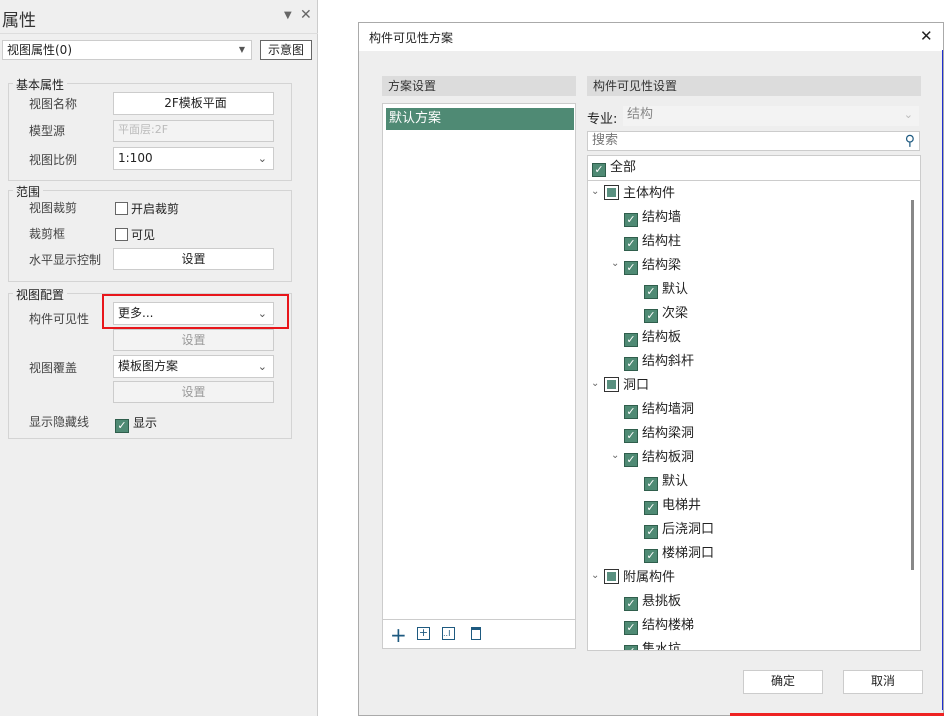  Describe the element at coordinates (53, 160) in the screenshot. I see `scale-label: 视图比例` at that location.